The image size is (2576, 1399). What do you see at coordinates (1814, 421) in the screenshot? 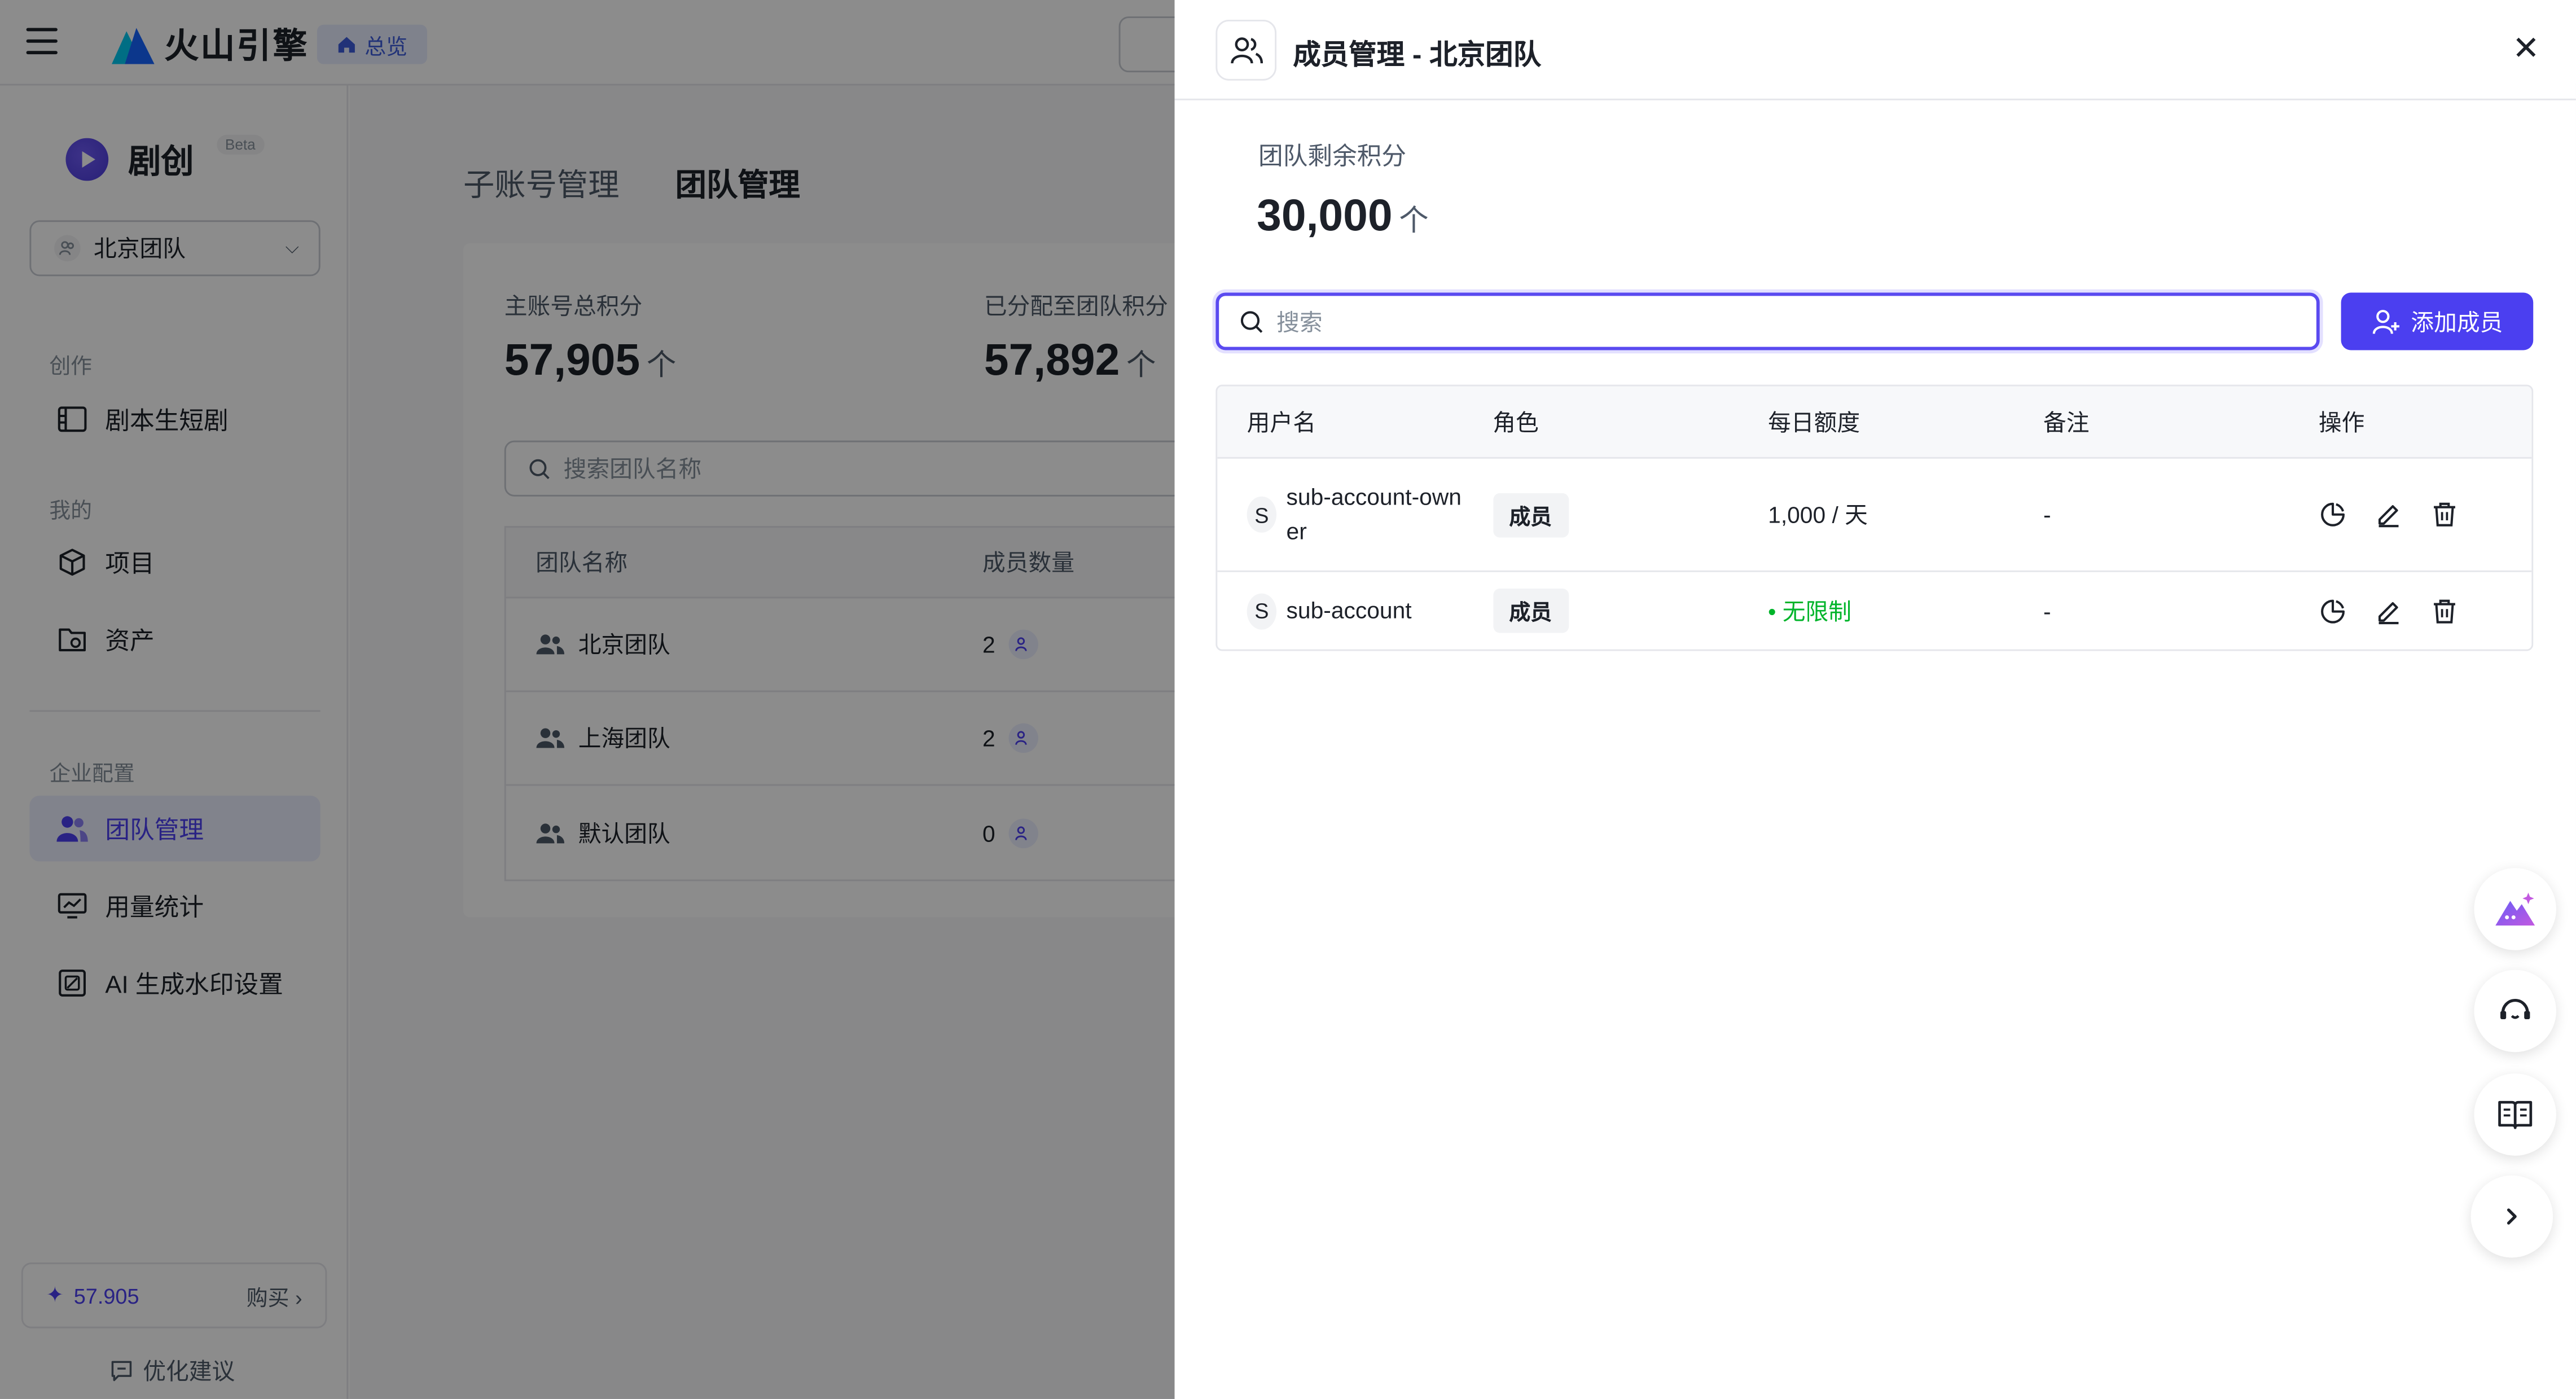
I see `column-daily-quota: 每日额度` at bounding box center [1814, 421].